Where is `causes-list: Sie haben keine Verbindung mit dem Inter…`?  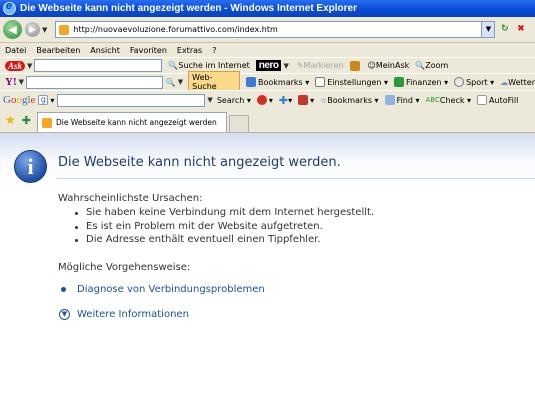
causes-list: Sie haben keine Verbindung mit dem Inter… is located at coordinates (223, 227).